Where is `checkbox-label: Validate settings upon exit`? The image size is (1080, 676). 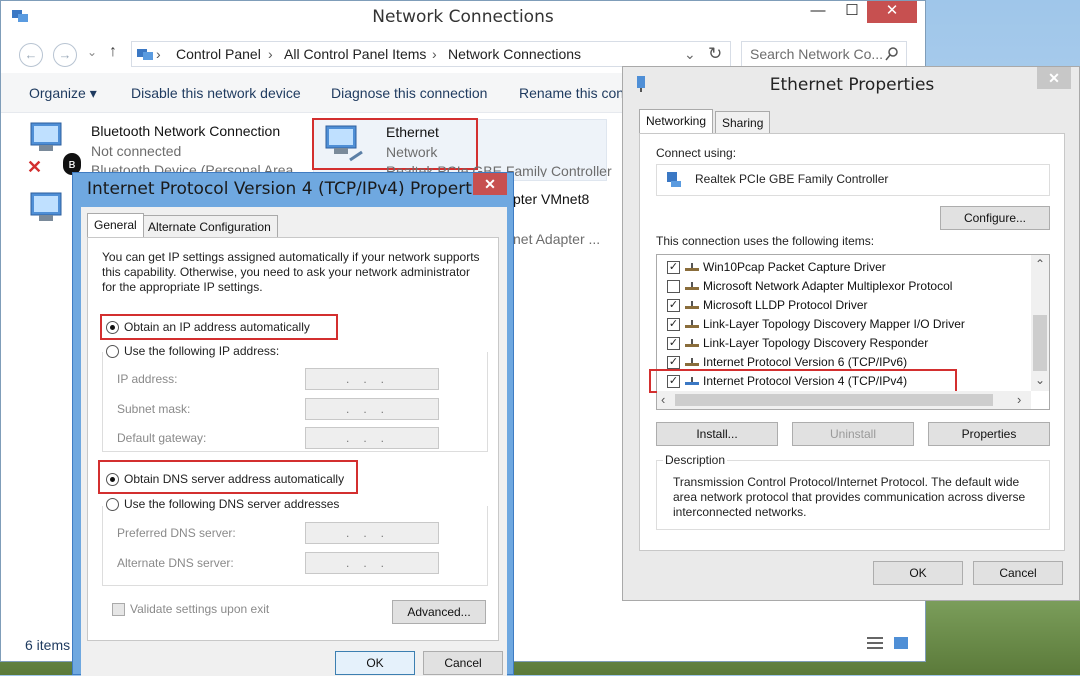 checkbox-label: Validate settings upon exit is located at coordinates (200, 609).